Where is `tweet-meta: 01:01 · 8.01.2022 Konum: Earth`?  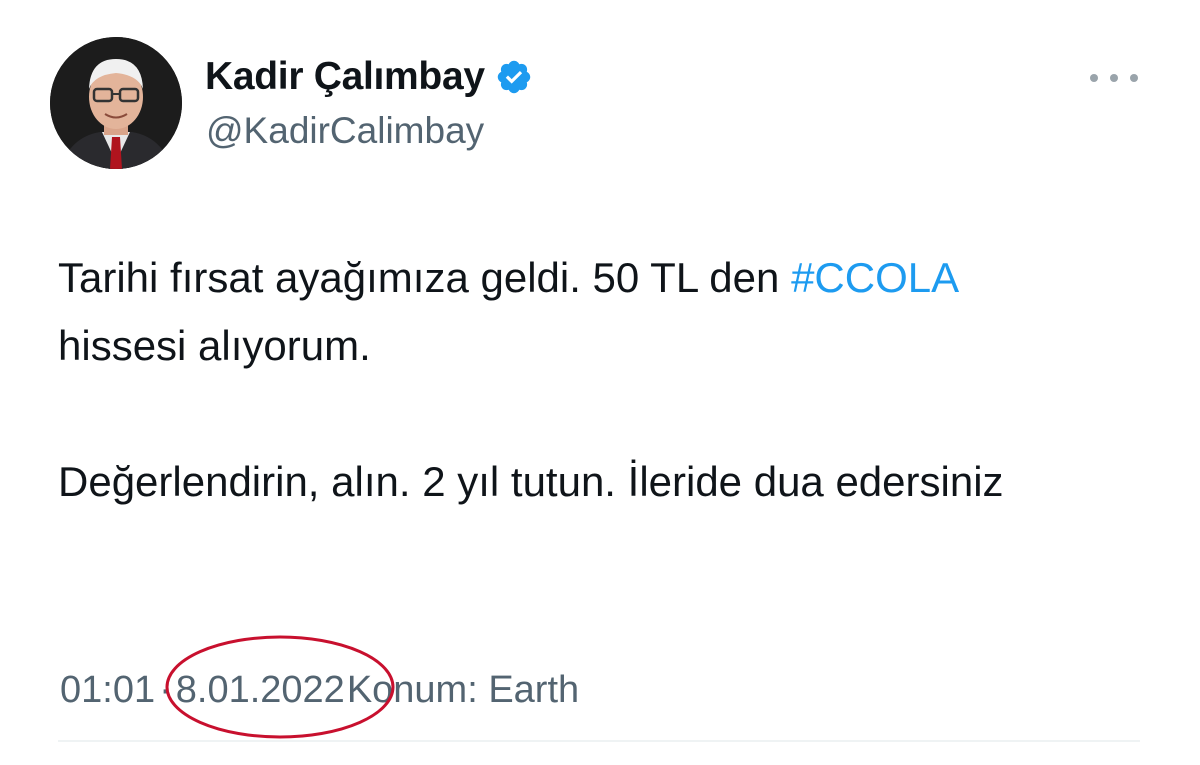
tweet-meta: 01:01 · 8.01.2022 Konum: Earth is located at coordinates (319, 690).